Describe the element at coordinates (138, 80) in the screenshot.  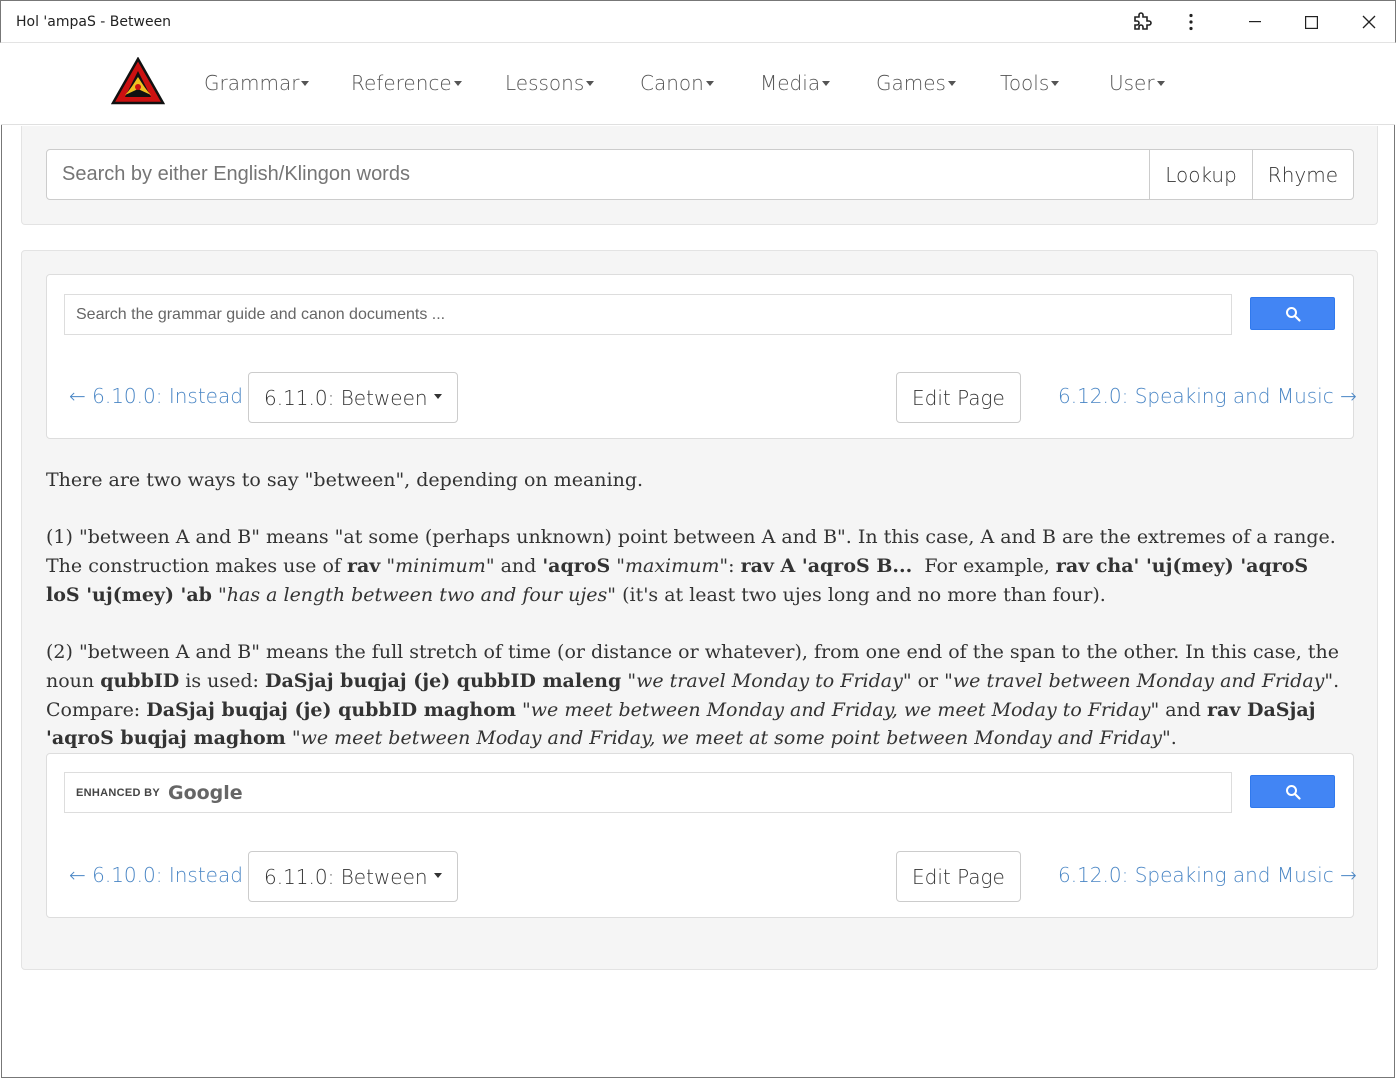
I see `site-logo-icon` at that location.